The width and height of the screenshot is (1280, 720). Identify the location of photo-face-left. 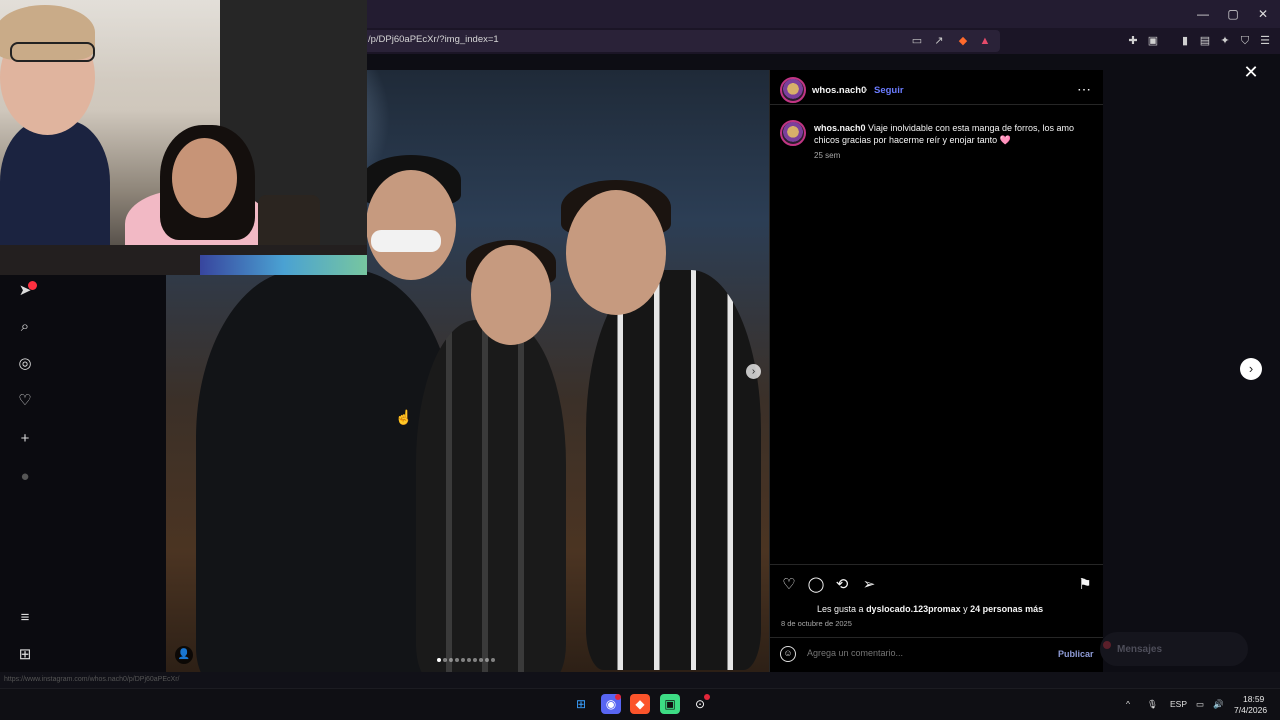
(411, 225).